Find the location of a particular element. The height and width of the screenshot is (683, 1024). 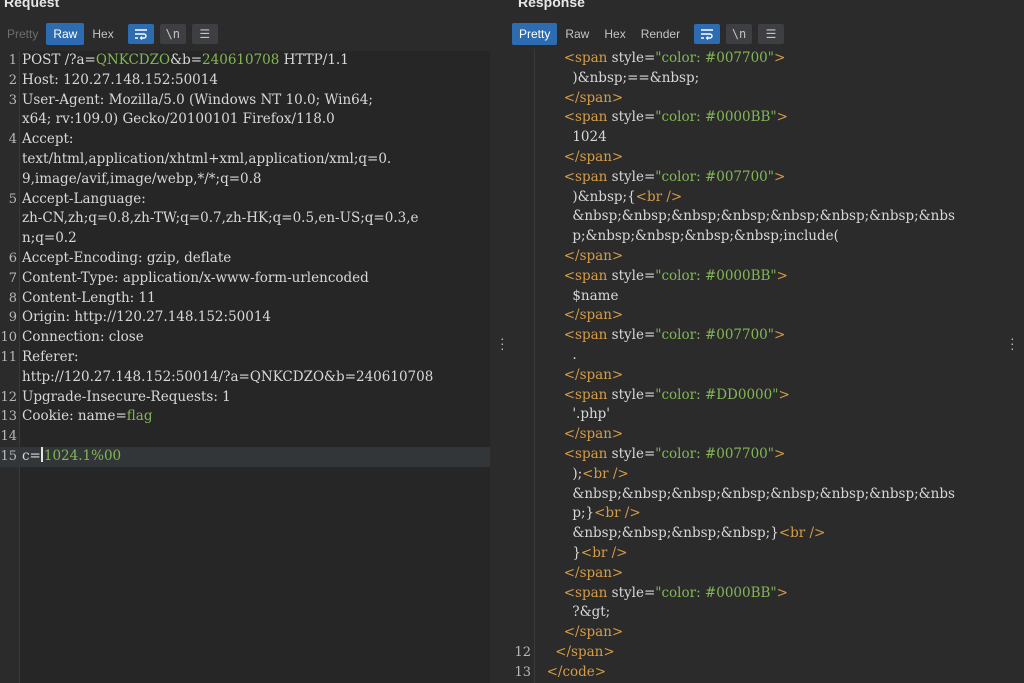

code-line: 12 </span> is located at coordinates (753, 653).